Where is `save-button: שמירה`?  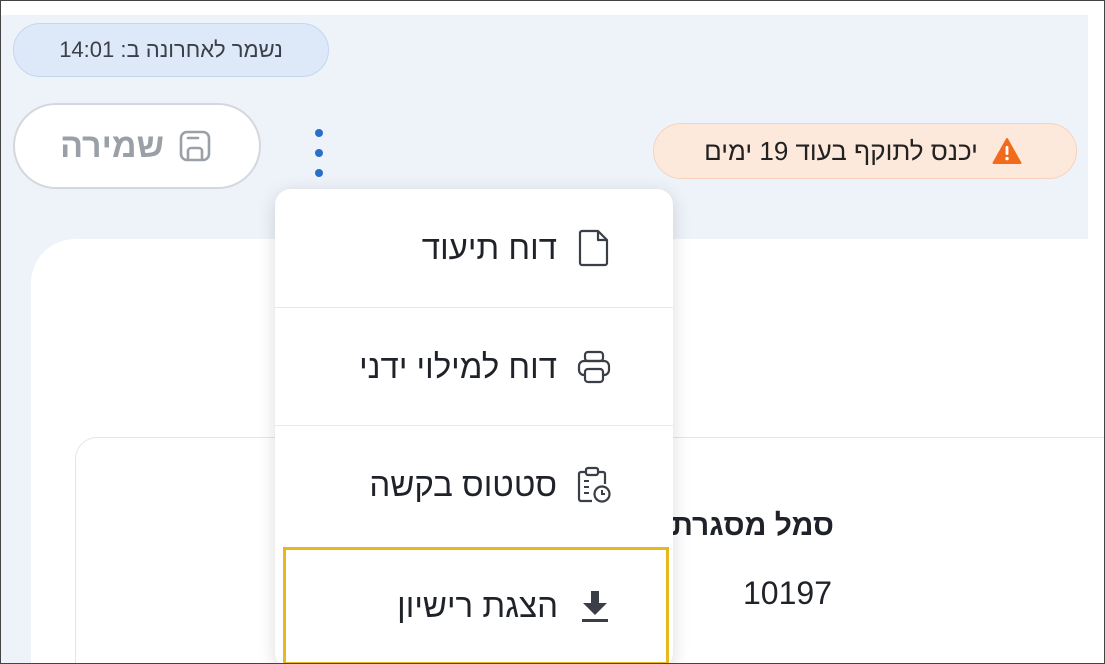 save-button: שמירה is located at coordinates (137, 146).